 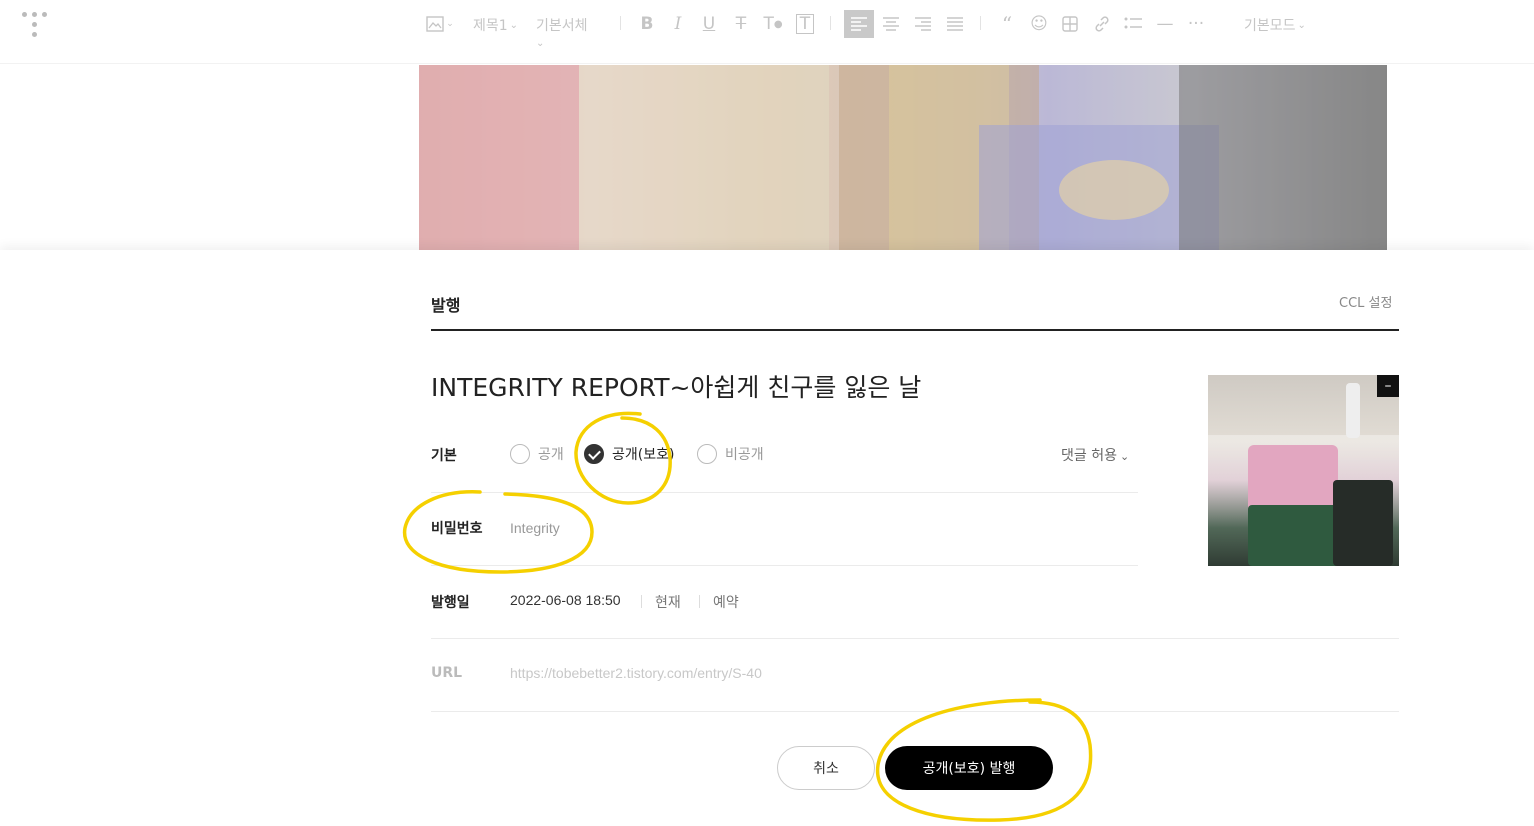 What do you see at coordinates (668, 602) in the screenshot?
I see `date-now-option: 현재` at bounding box center [668, 602].